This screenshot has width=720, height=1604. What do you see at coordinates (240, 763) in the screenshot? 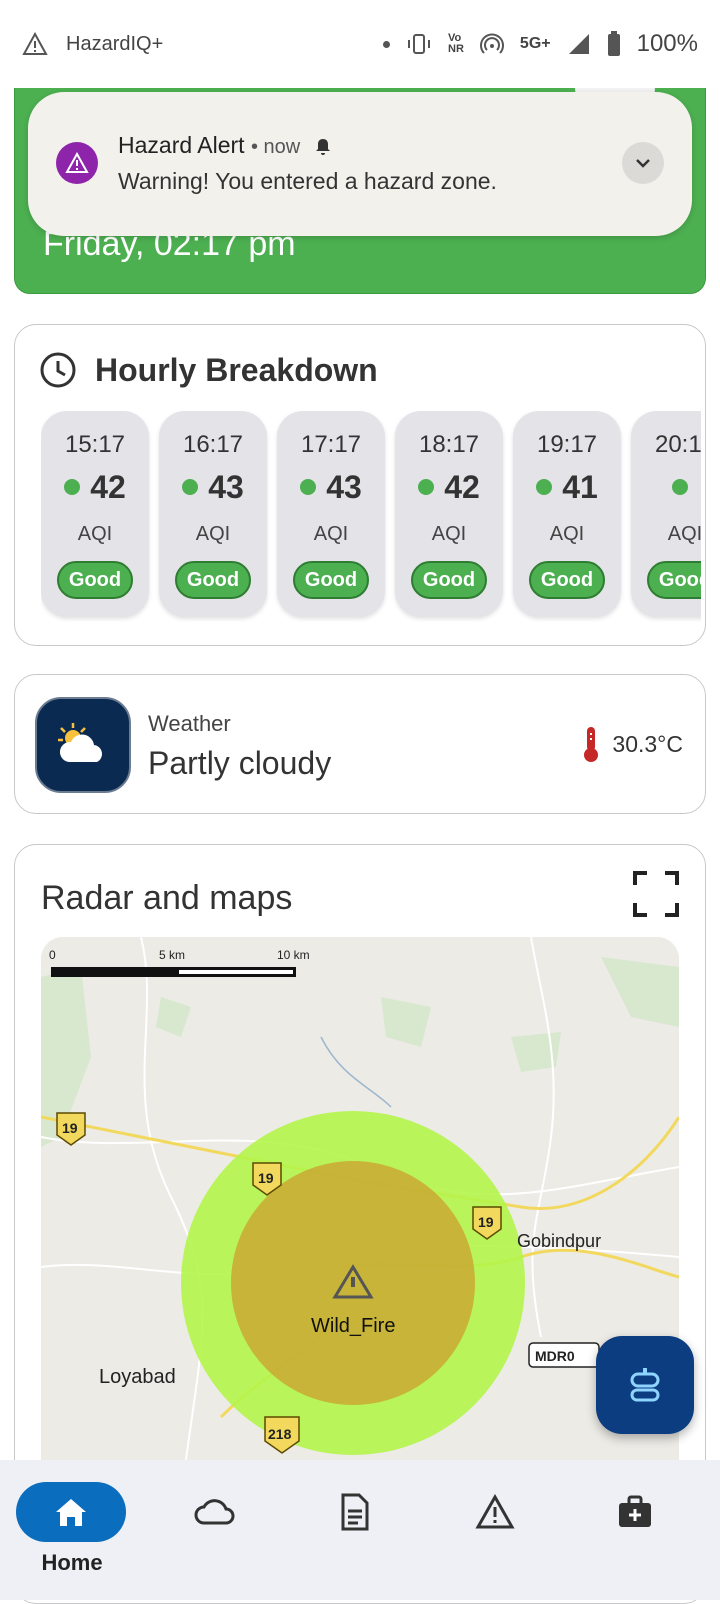
I see `weather-condition: Partly cloudy` at bounding box center [240, 763].